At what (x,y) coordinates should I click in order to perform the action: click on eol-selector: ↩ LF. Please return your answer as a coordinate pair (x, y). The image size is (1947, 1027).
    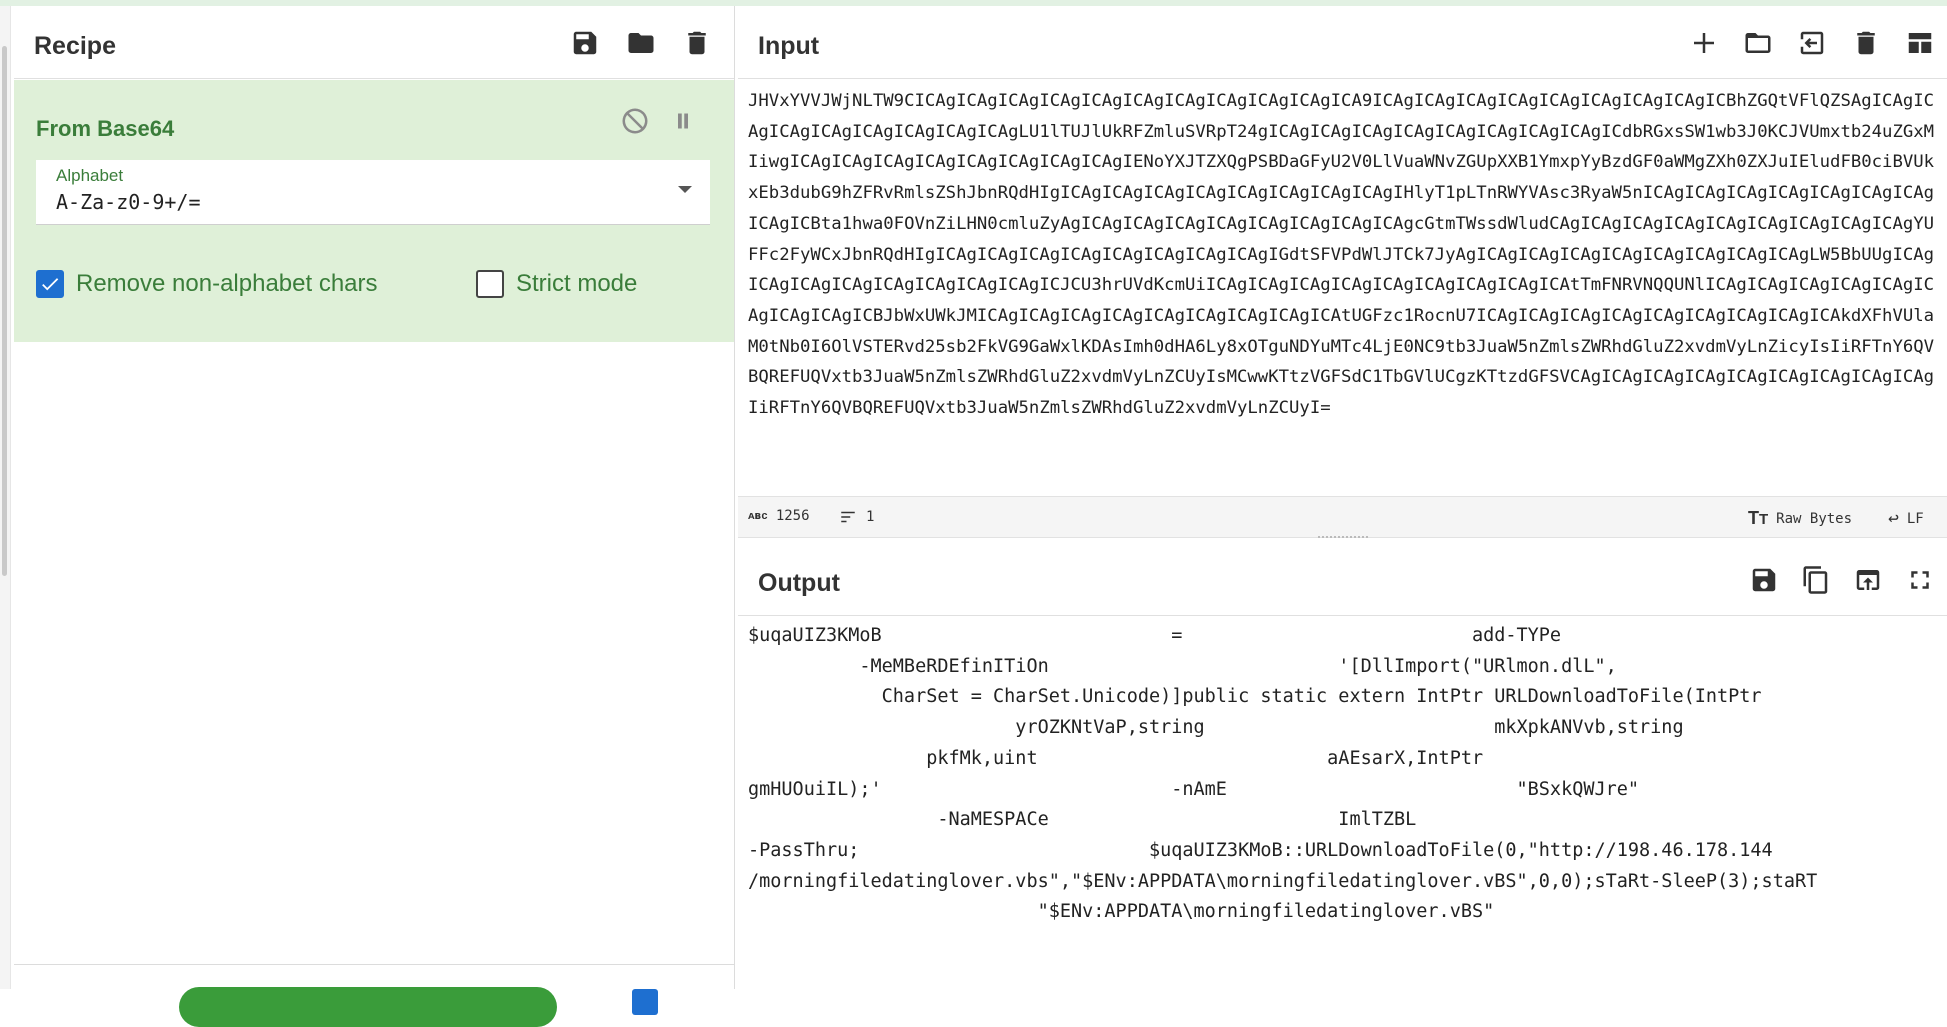
    Looking at the image, I should click on (1906, 518).